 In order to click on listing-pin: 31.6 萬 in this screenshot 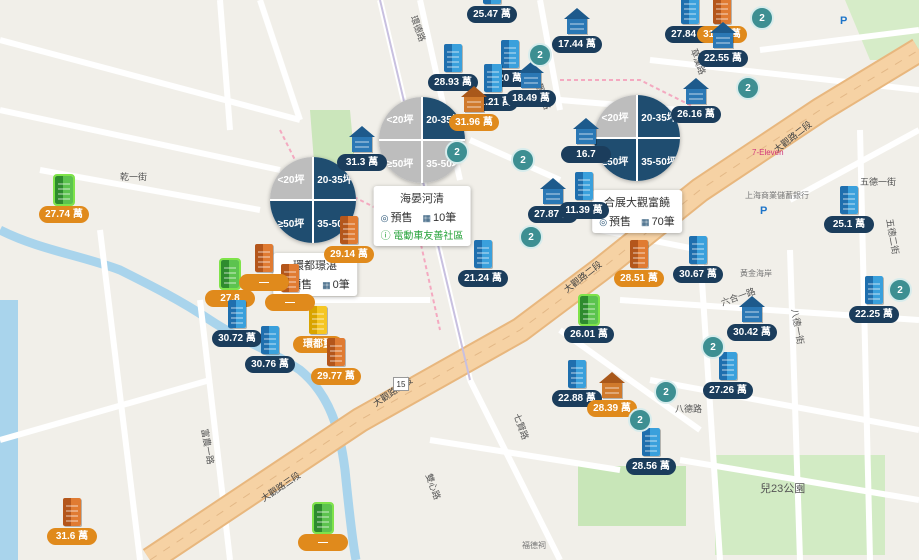, I will do `click(72, 521)`.